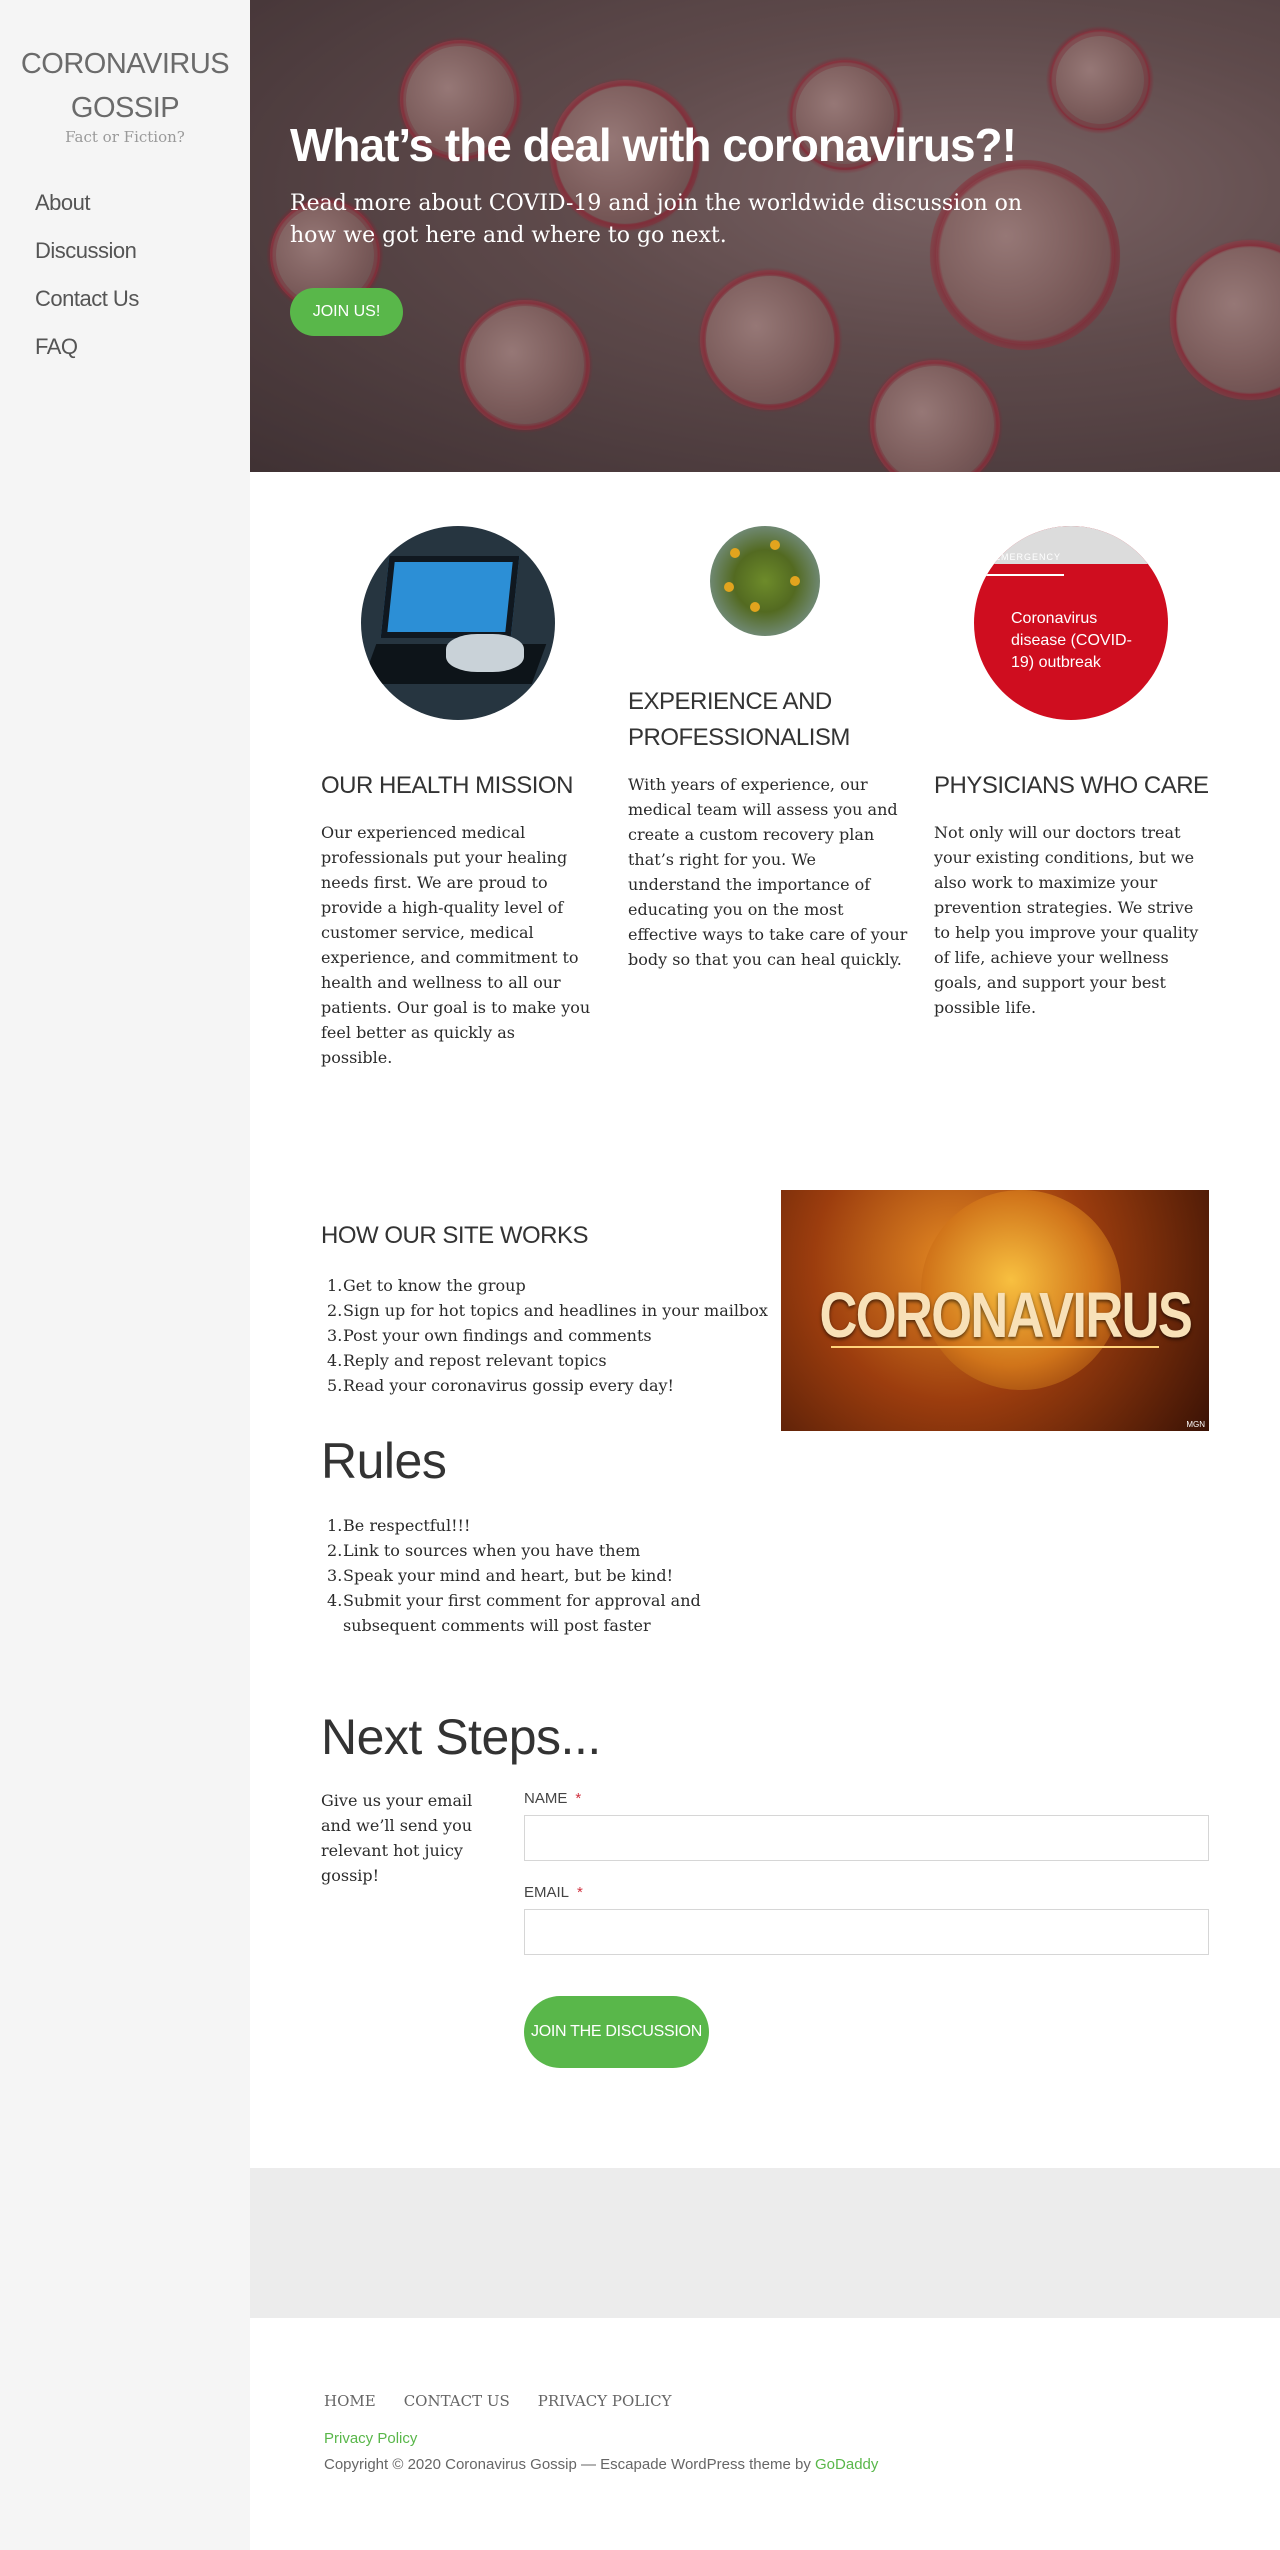  Describe the element at coordinates (489, 1335) in the screenshot. I see `list-item: Post your own findings and comments` at that location.